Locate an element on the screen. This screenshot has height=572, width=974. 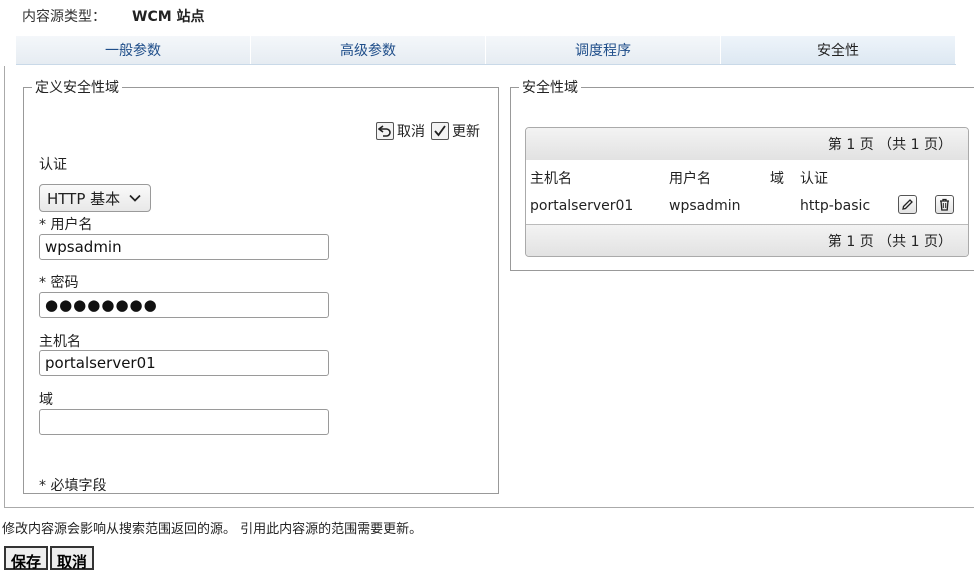
required-fields-note: * 必填字段 is located at coordinates (73, 486).